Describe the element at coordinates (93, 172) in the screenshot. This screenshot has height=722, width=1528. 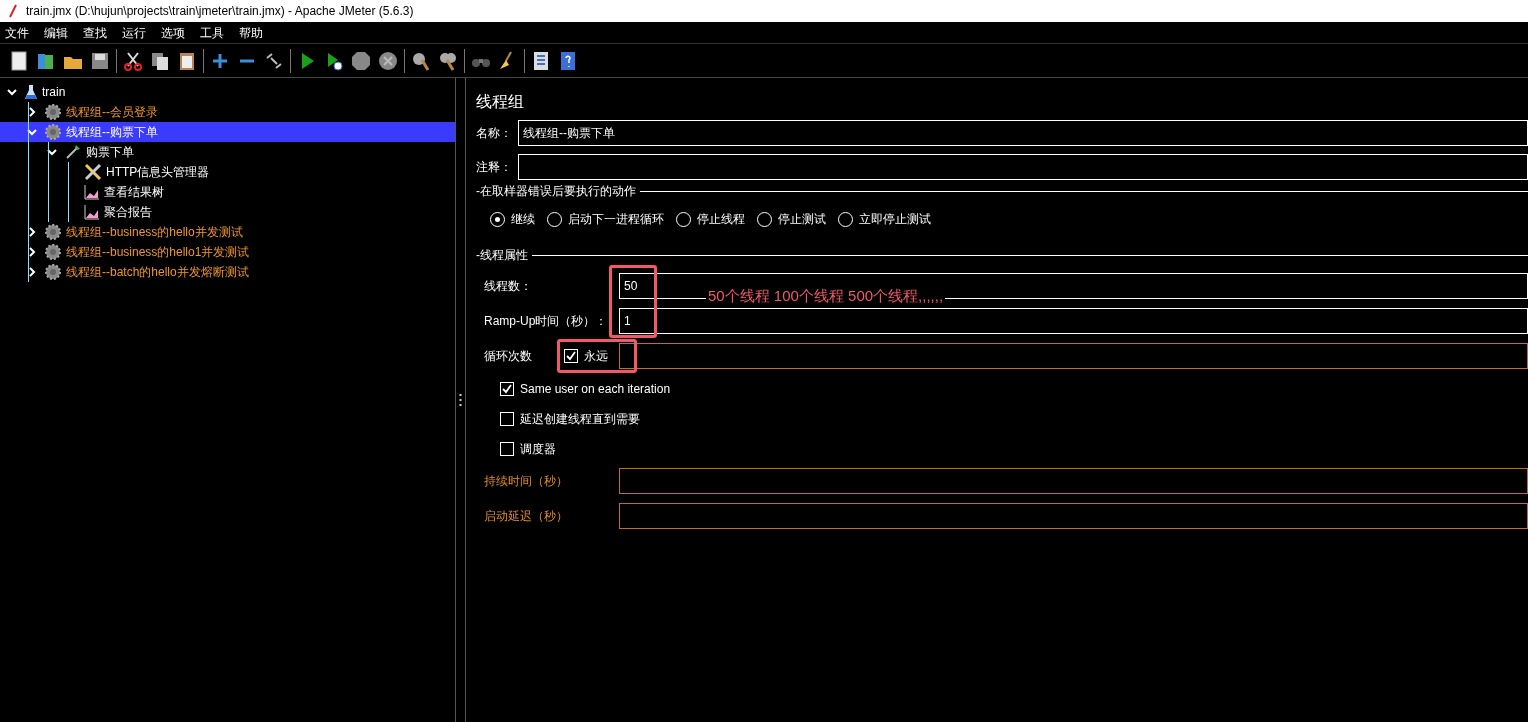
I see `tools-icon` at that location.